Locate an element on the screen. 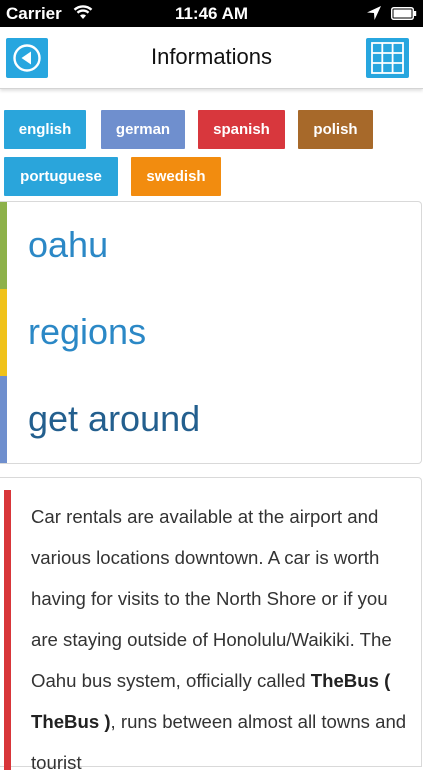  location-arrow-icon is located at coordinates (374, 13).